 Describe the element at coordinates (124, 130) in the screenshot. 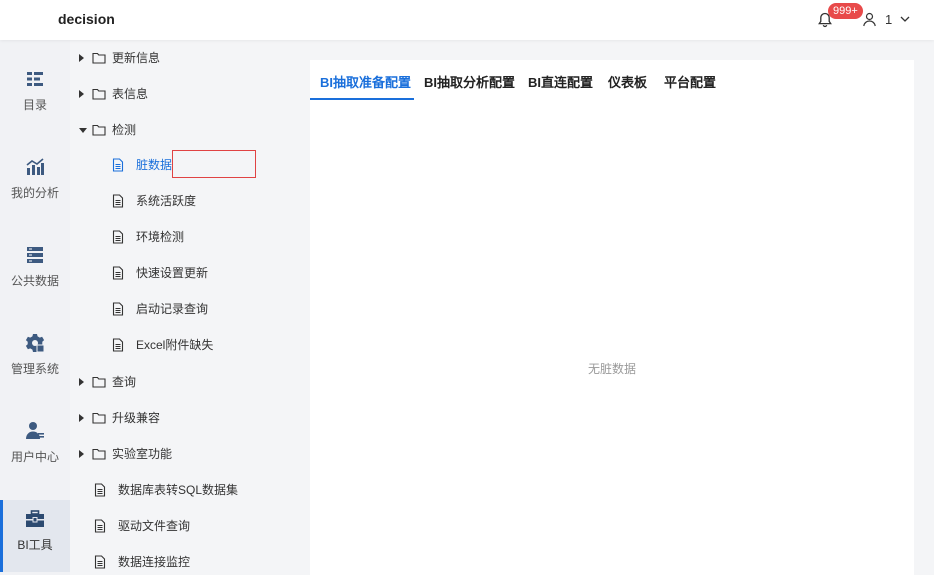

I see `tree-label: 检测` at that location.